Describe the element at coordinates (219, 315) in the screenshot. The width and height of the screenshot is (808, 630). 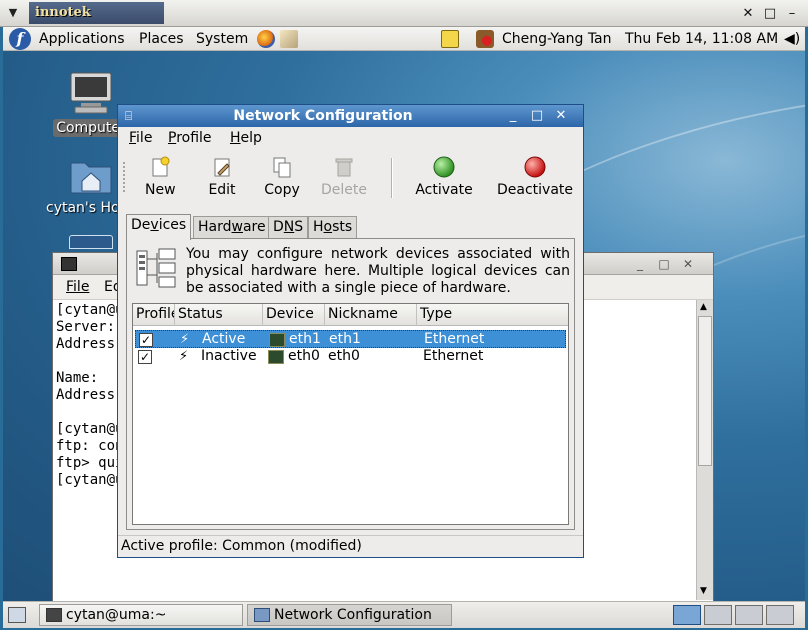
I see `column-status: Status` at that location.